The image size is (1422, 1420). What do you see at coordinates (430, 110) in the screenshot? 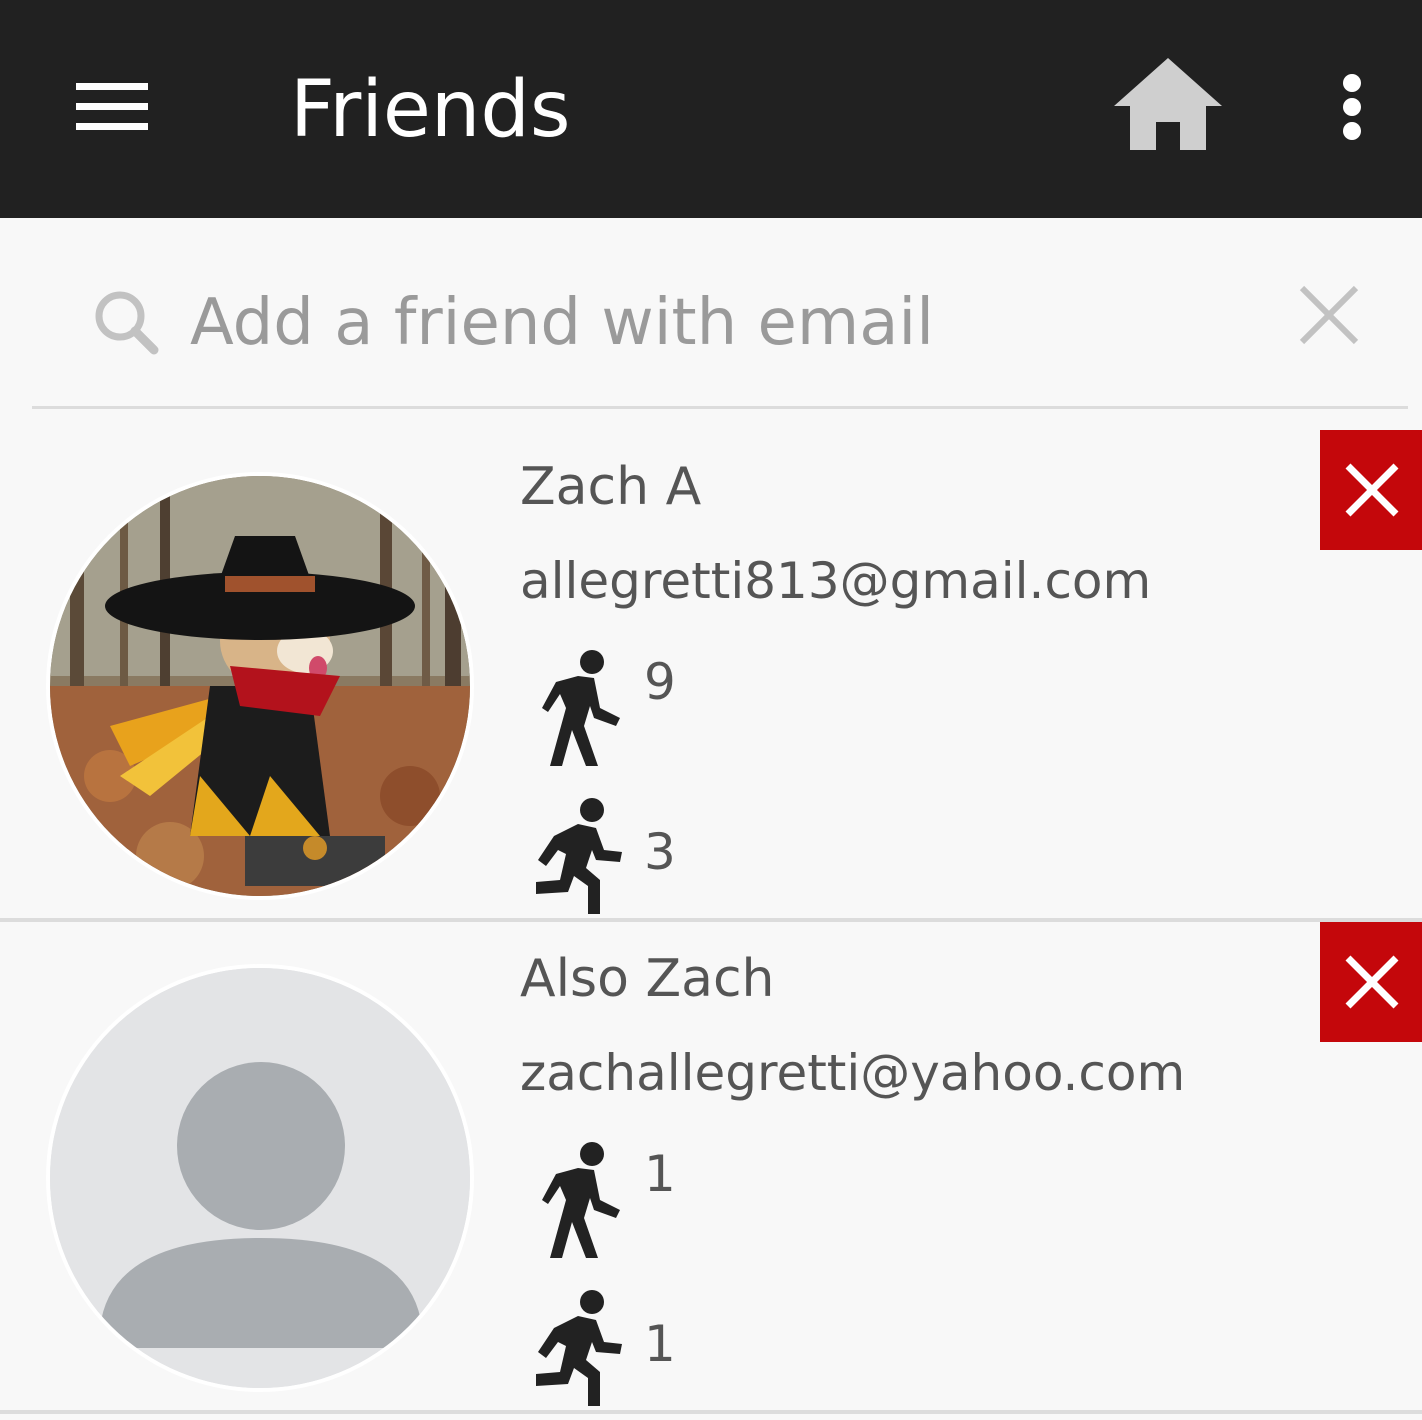
I see `page-title: Friends` at bounding box center [430, 110].